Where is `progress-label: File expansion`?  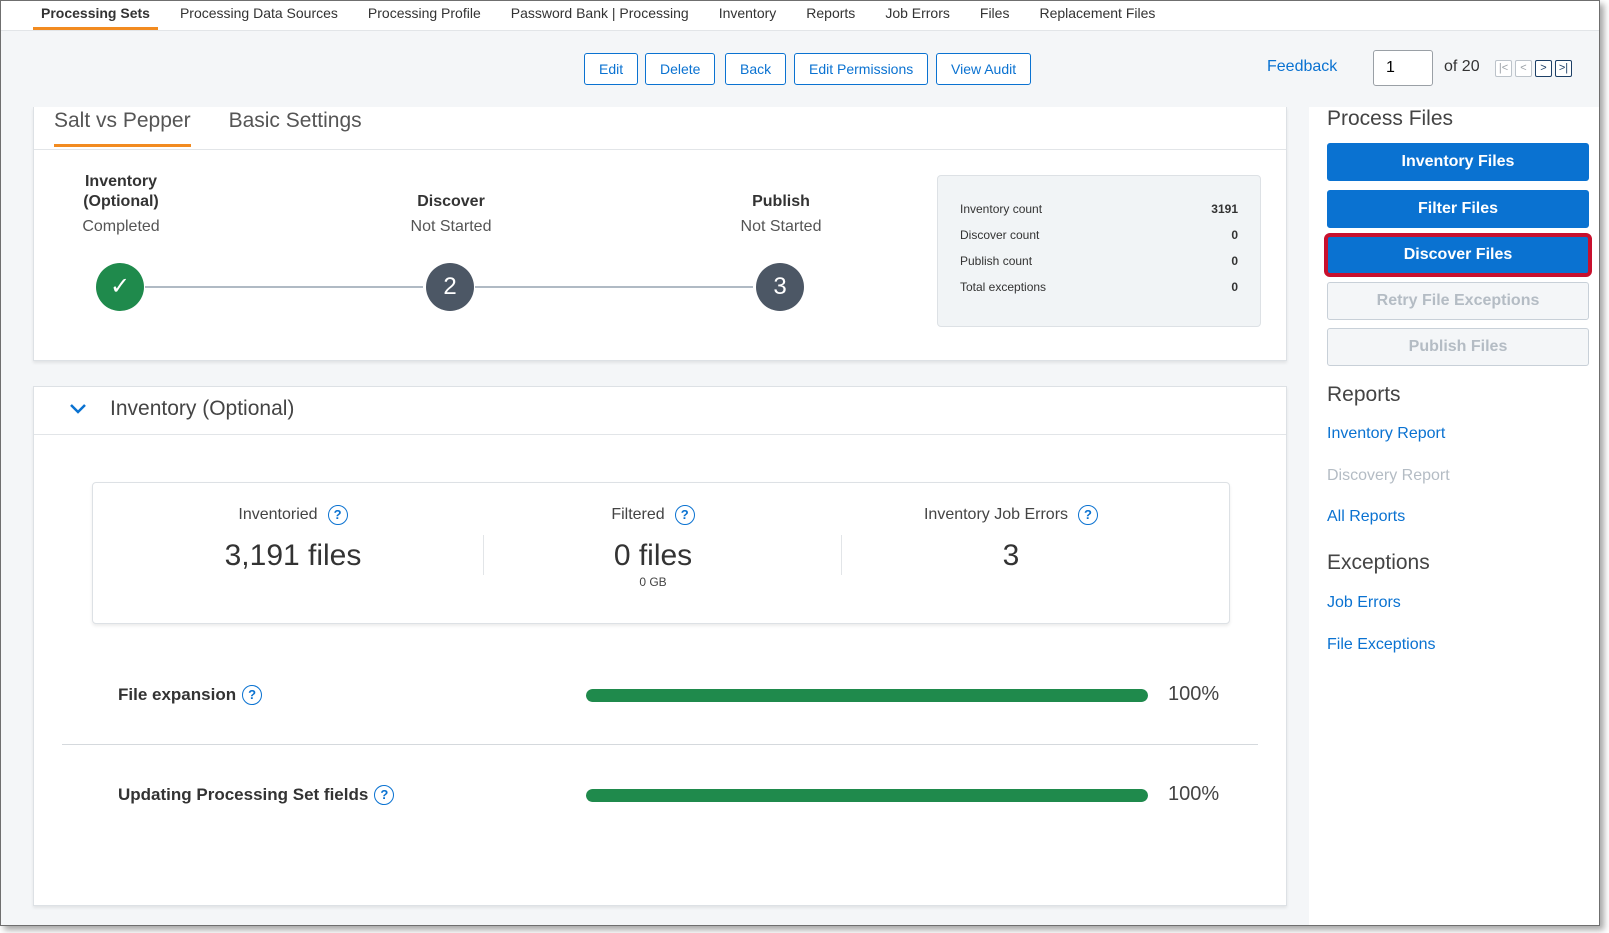
progress-label: File expansion is located at coordinates (177, 694).